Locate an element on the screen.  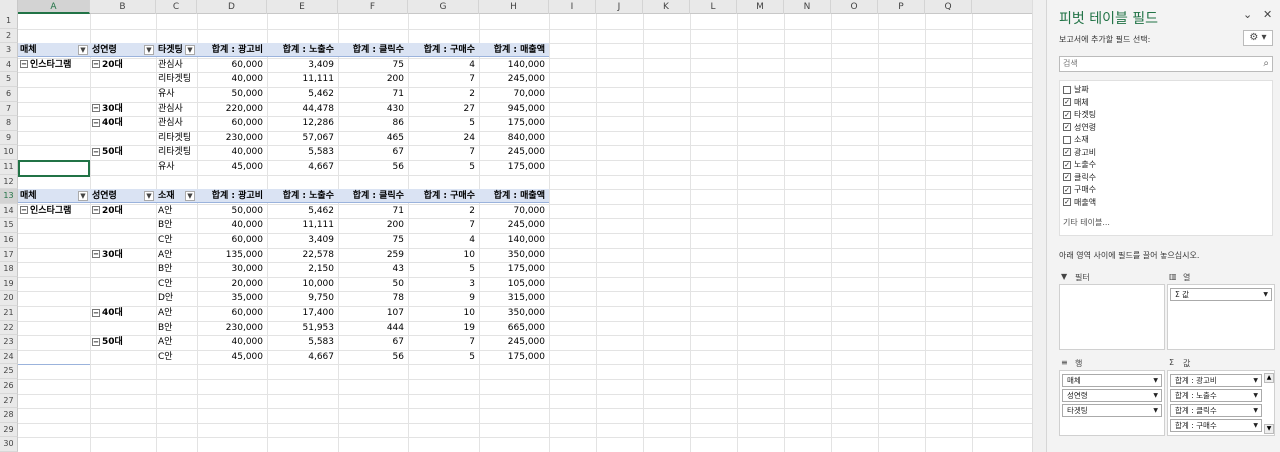
row-header-7: 7 is located at coordinates (9, 109).